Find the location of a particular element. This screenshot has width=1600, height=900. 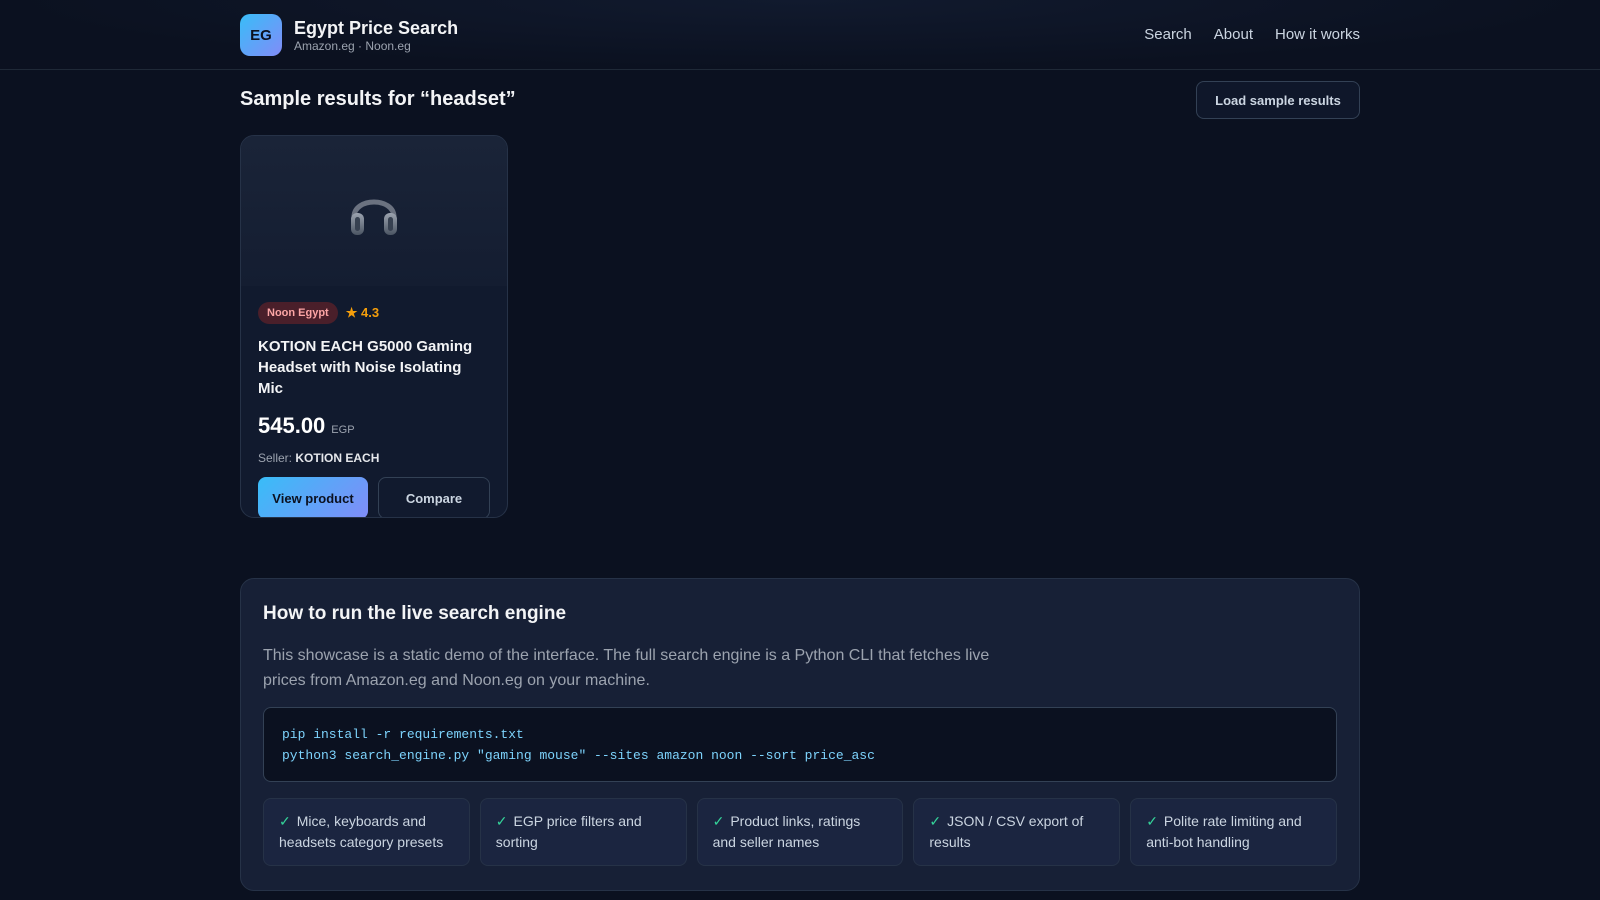

card-actions: View product Compare is located at coordinates (374, 497).